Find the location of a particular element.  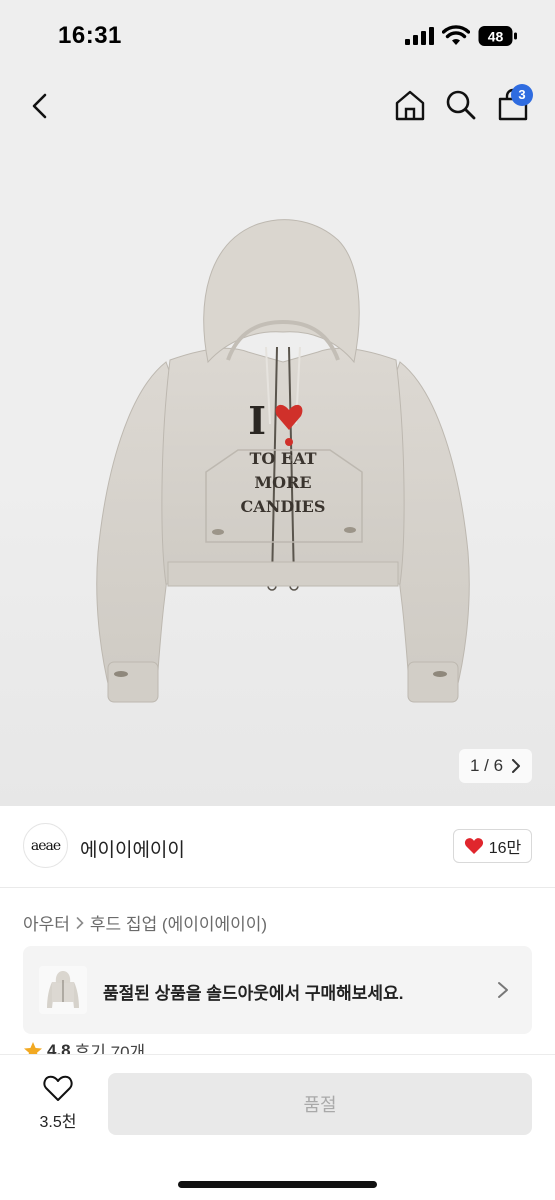

print-line-2: TO EAT is located at coordinates (282, 458).